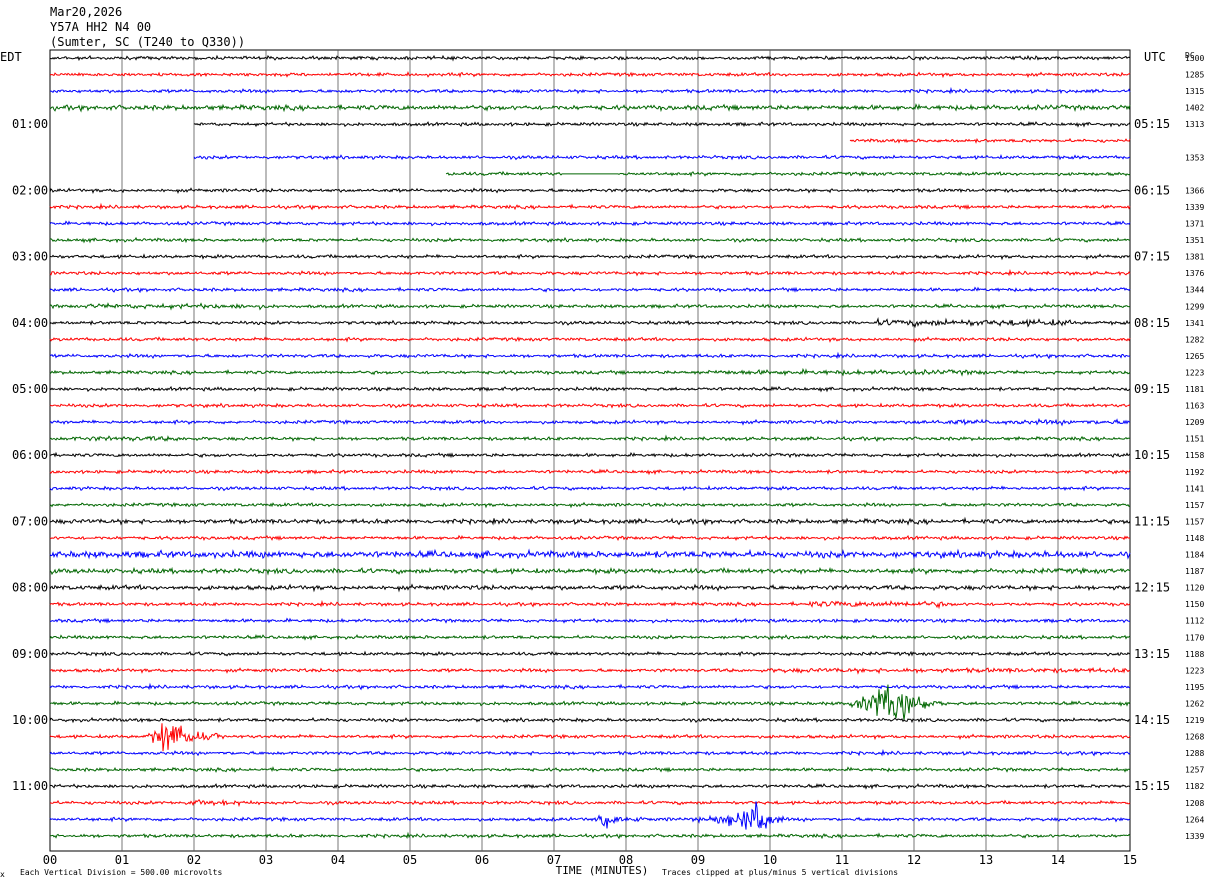  What do you see at coordinates (1194, 422) in the screenshot?
I see `dc-offset: 1209` at bounding box center [1194, 422].